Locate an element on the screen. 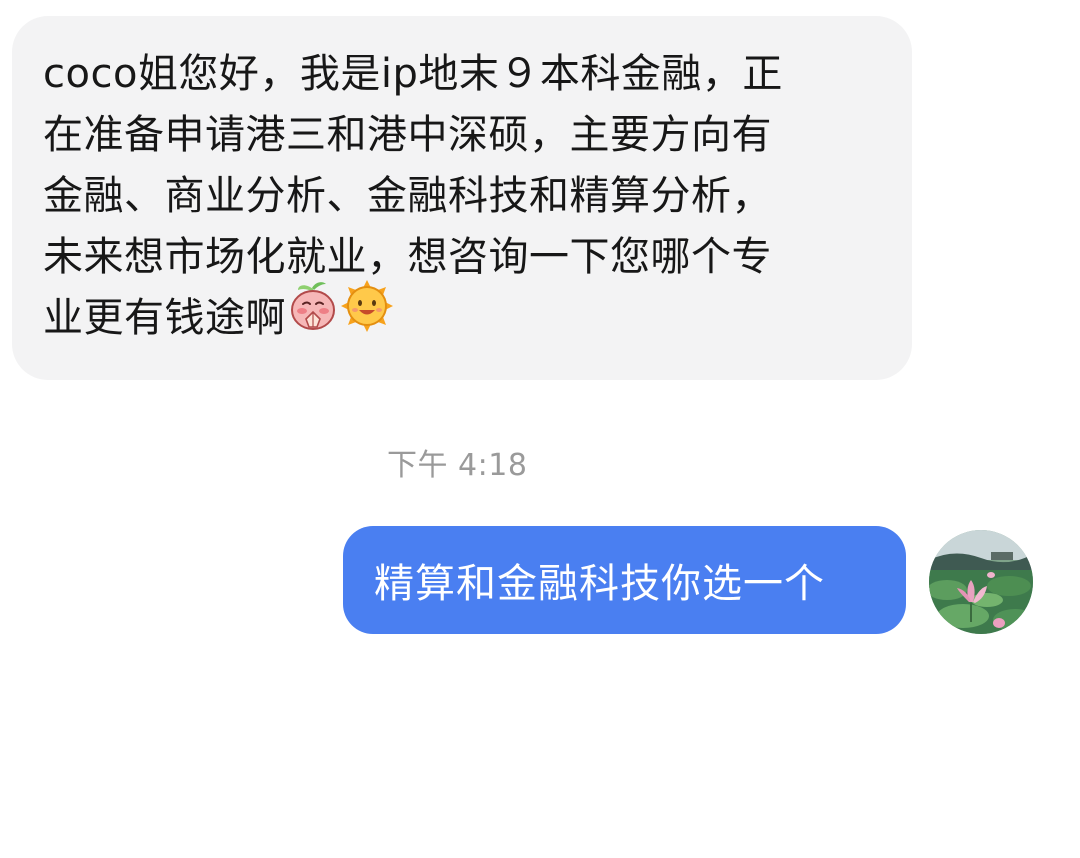 This screenshot has height=858, width=1080. message-timestamp: 下午 4:18 is located at coordinates (457, 465).